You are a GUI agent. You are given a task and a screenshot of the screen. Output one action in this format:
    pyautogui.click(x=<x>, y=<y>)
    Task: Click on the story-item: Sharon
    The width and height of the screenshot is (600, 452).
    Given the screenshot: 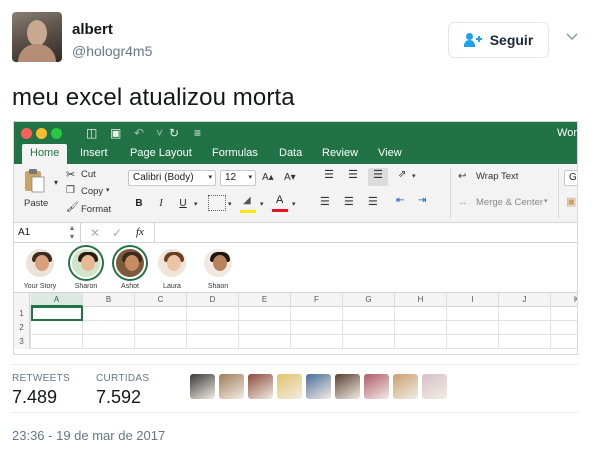 What is the action you would take?
    pyautogui.click(x=86, y=267)
    